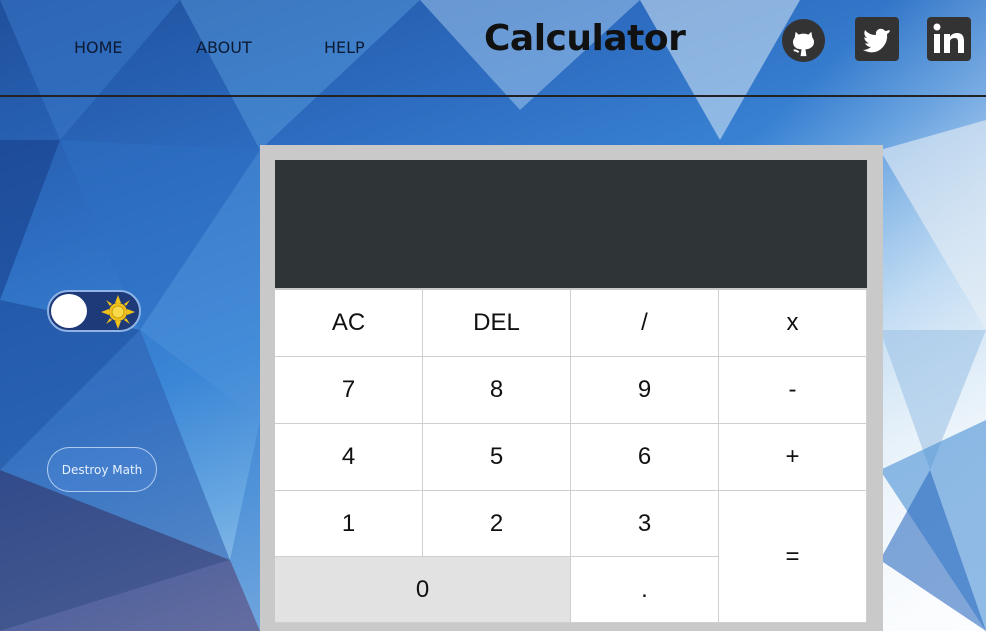  Describe the element at coordinates (224, 47) in the screenshot. I see `nav-about-link: ABOUT` at that location.